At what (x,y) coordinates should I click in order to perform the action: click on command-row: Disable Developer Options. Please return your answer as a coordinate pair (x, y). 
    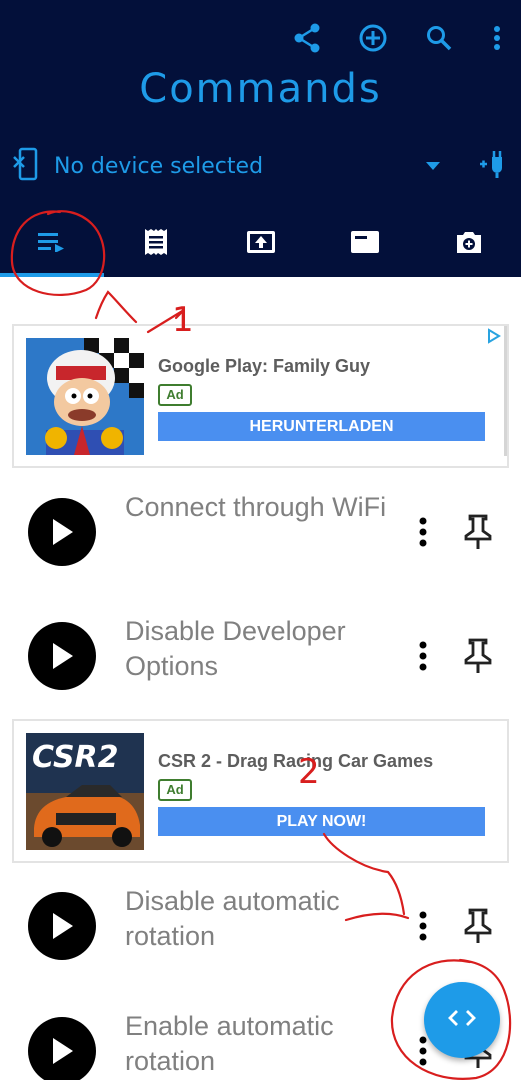
    Looking at the image, I should click on (260, 657).